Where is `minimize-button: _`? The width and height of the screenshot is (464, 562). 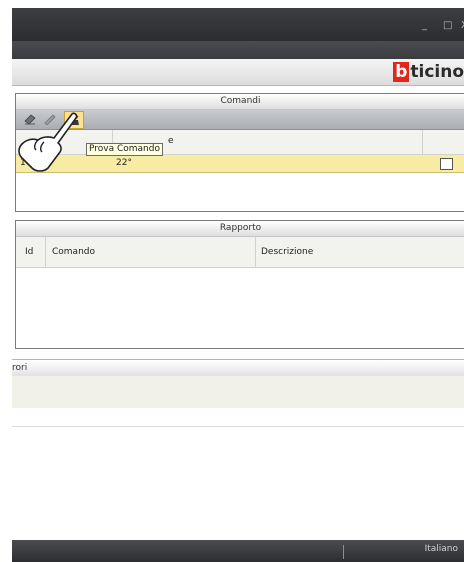
minimize-button: _ is located at coordinates (424, 25).